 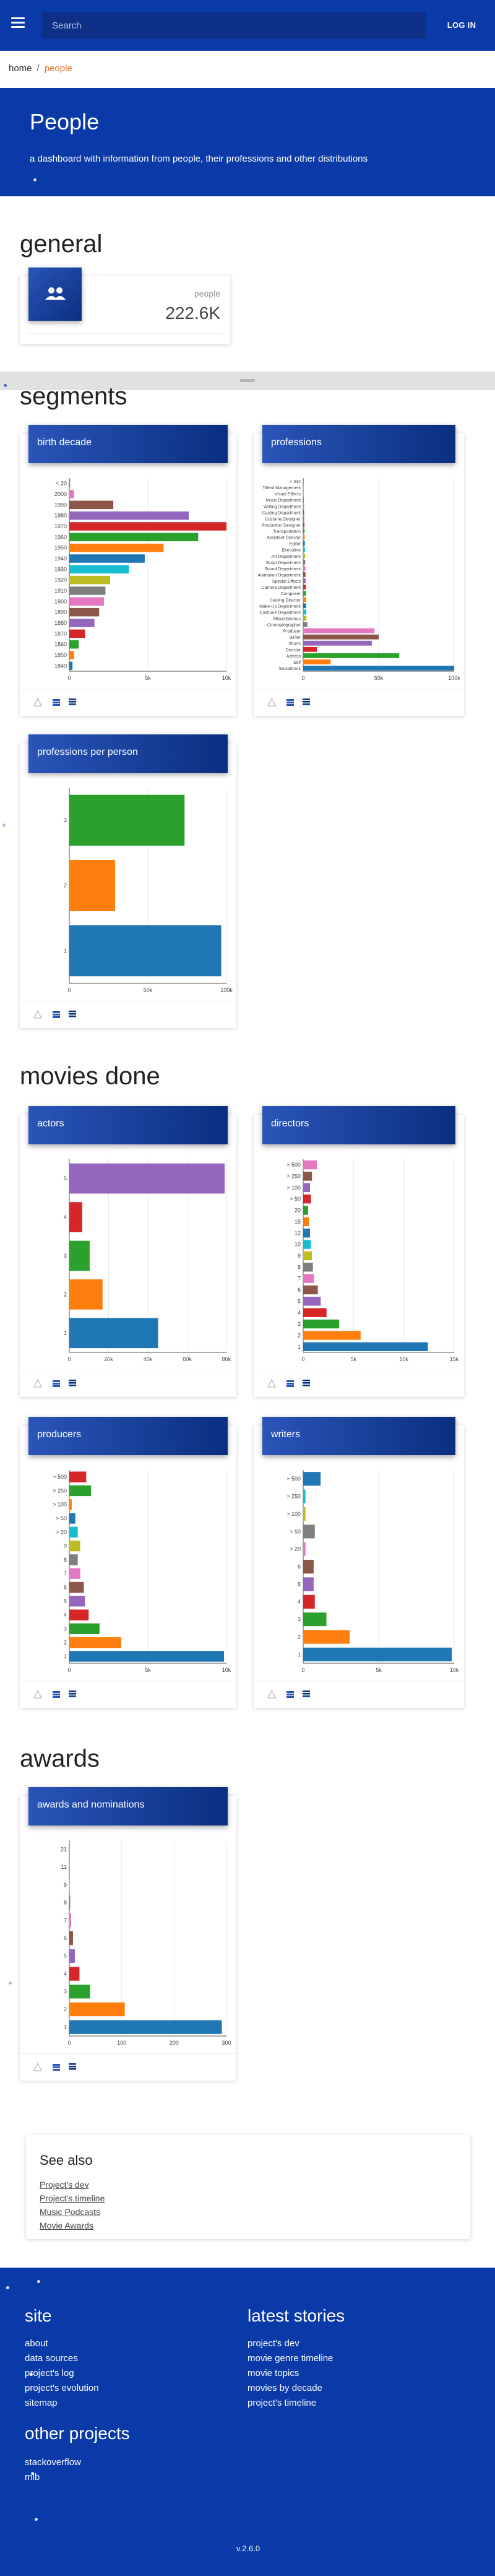 What do you see at coordinates (290, 2358) in the screenshot?
I see `footer-link: movie genre timeline` at bounding box center [290, 2358].